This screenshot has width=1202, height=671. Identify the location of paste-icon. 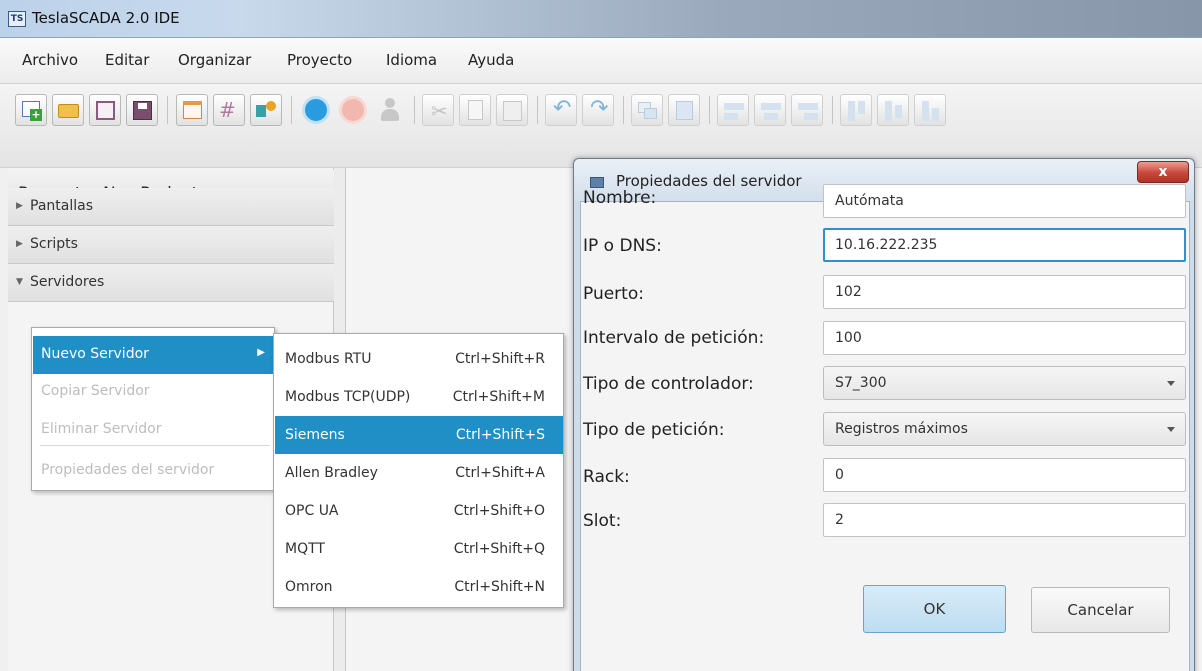
(512, 110).